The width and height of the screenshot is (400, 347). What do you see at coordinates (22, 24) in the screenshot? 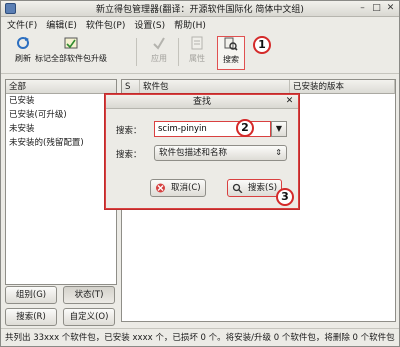
I see `menu-file: 文件(F)` at bounding box center [22, 24].